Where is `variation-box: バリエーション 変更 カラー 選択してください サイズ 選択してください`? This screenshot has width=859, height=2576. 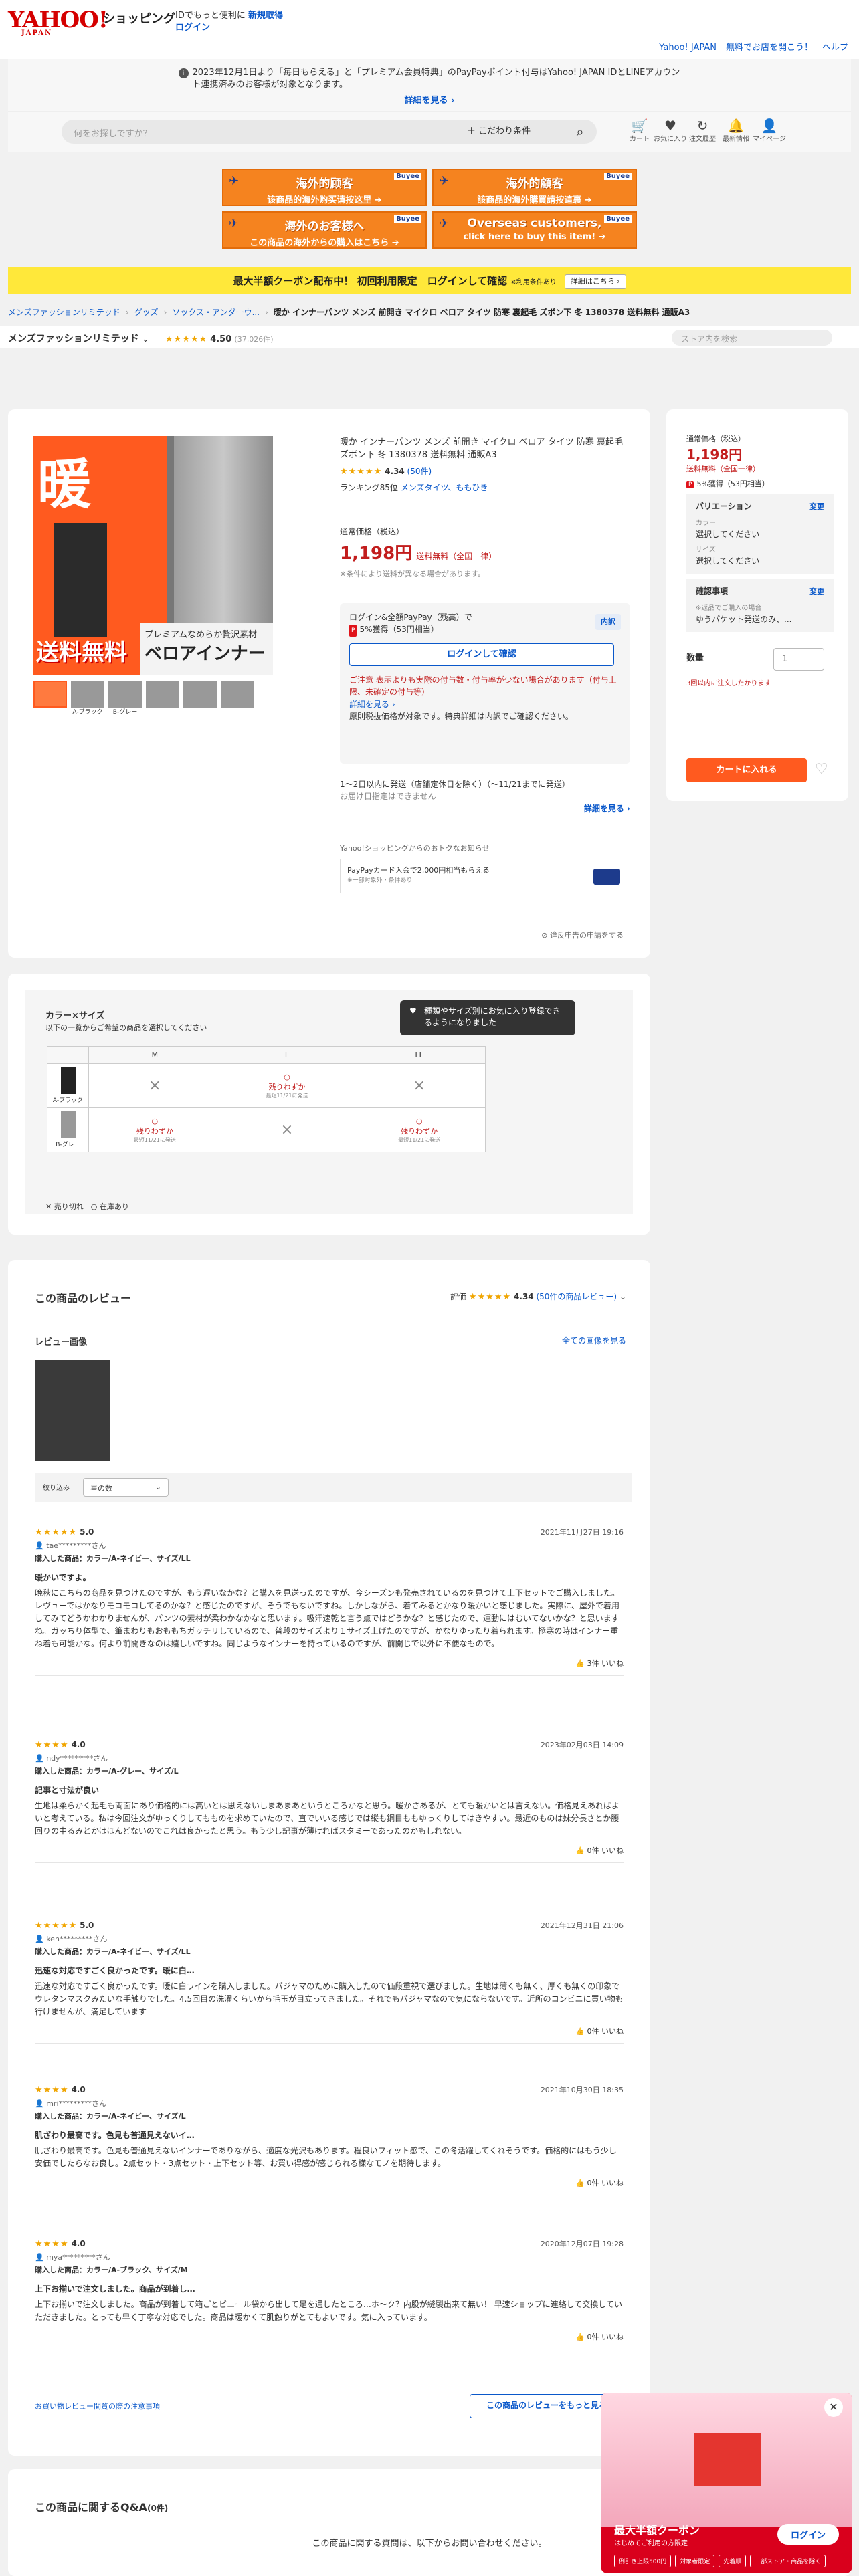
variation-box: バリエーション 変更 カラー 選択してください サイズ 選択してください is located at coordinates (760, 534).